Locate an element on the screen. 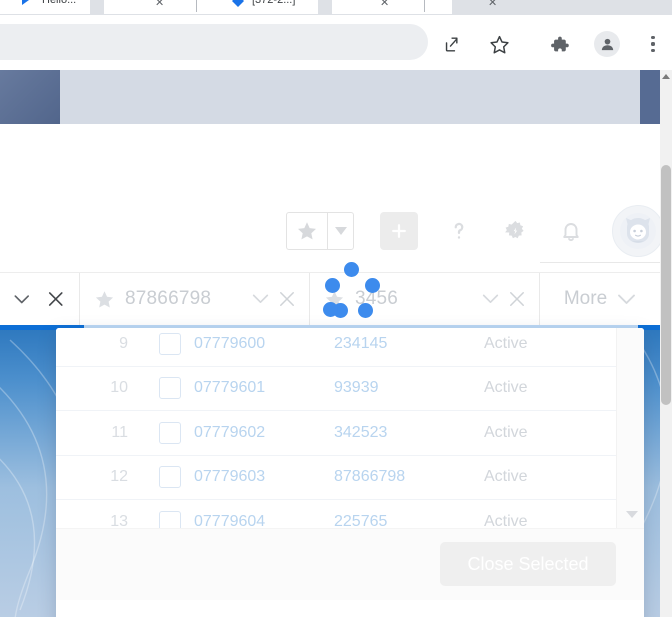 This screenshot has height=617, width=672. browser-toolbar is located at coordinates (336, 42).